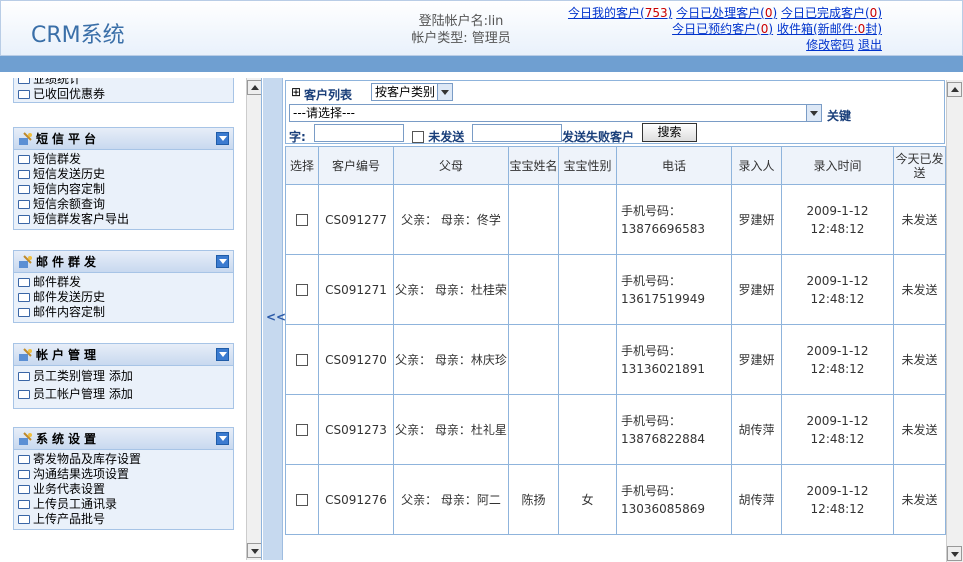 The width and height of the screenshot is (963, 562). I want to click on search-button: 搜索, so click(669, 132).